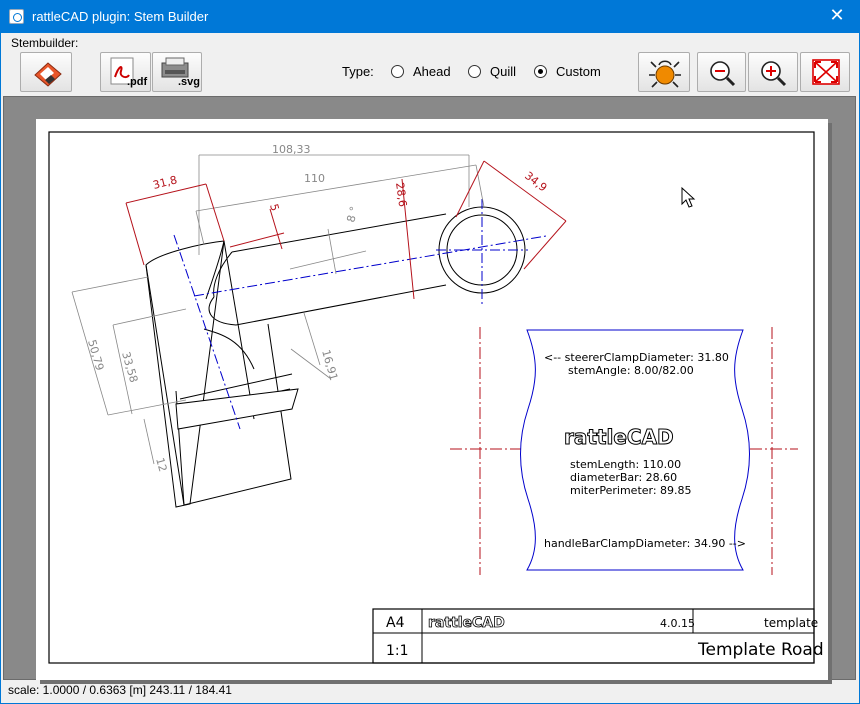 The width and height of the screenshot is (860, 704). What do you see at coordinates (137, 82) in the screenshot?
I see `pdf-label: .pdf` at bounding box center [137, 82].